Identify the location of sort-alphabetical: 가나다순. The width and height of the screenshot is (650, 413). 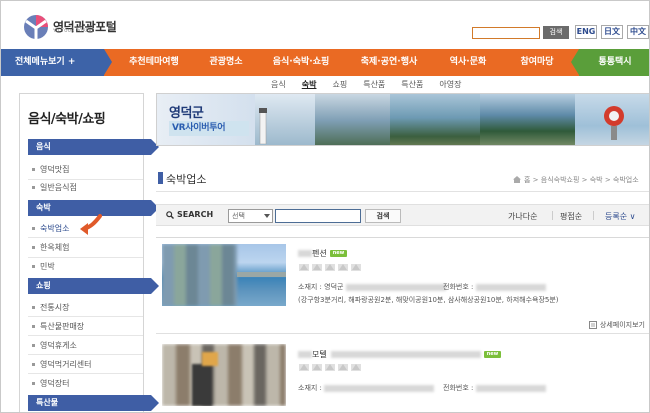
(522, 216).